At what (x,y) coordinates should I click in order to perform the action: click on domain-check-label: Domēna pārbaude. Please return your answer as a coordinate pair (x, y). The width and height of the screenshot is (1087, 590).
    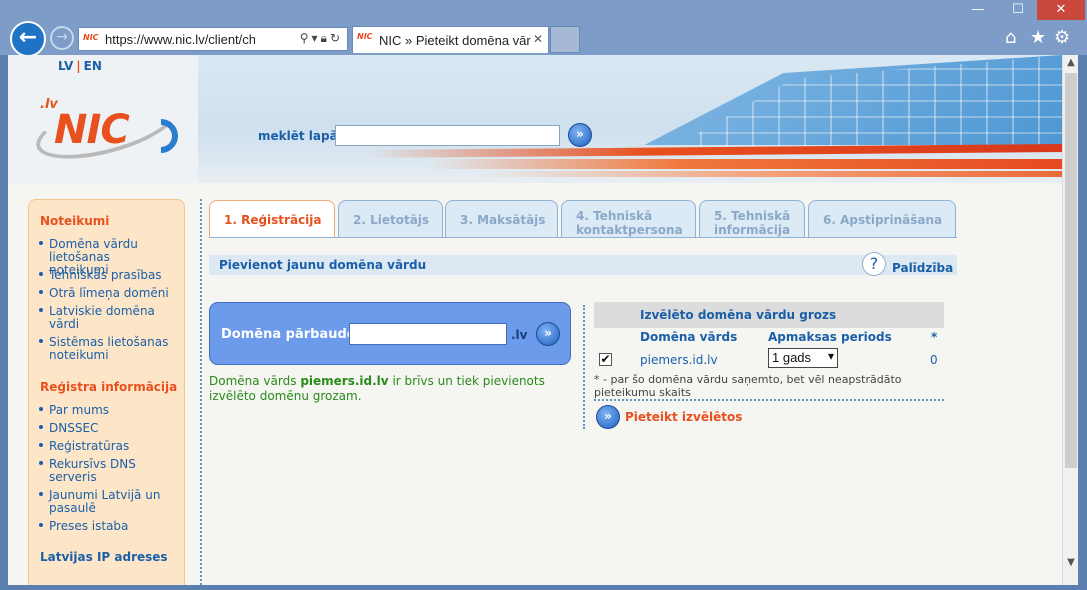
    Looking at the image, I should click on (288, 334).